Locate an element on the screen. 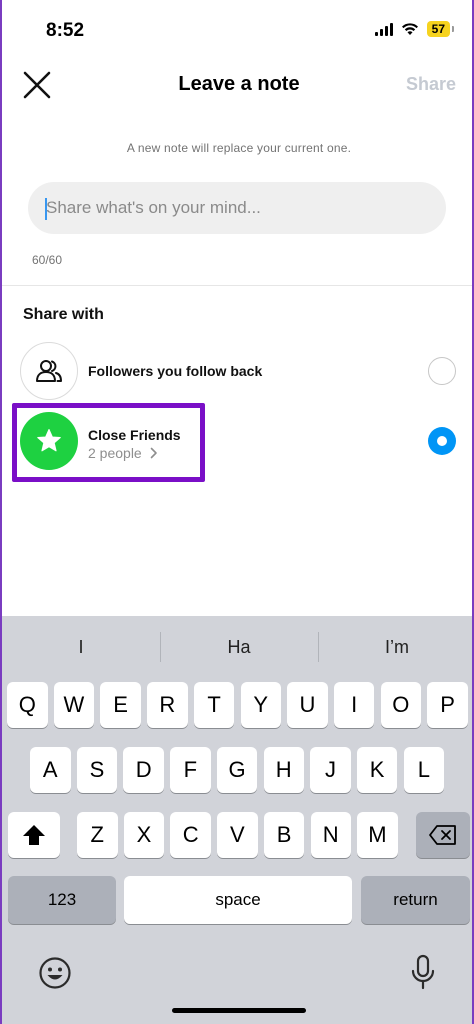 Image resolution: width=474 pixels, height=1024 pixels. close-icon is located at coordinates (37, 85).